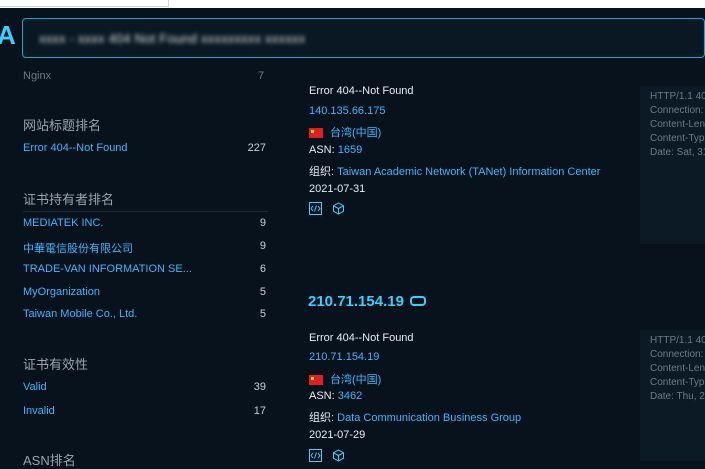 This screenshot has height=469, width=705. Describe the element at coordinates (8, 35) in the screenshot. I see `brand-logo: A` at that location.